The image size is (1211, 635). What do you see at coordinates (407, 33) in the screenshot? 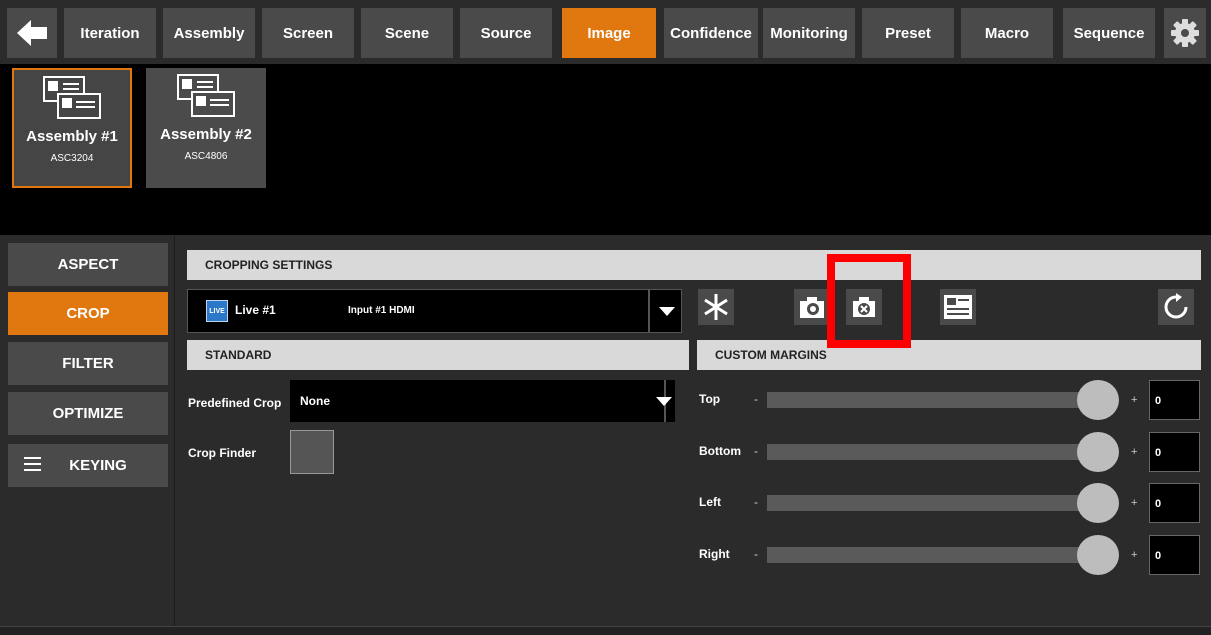
I see `tab-scene: Scene` at bounding box center [407, 33].